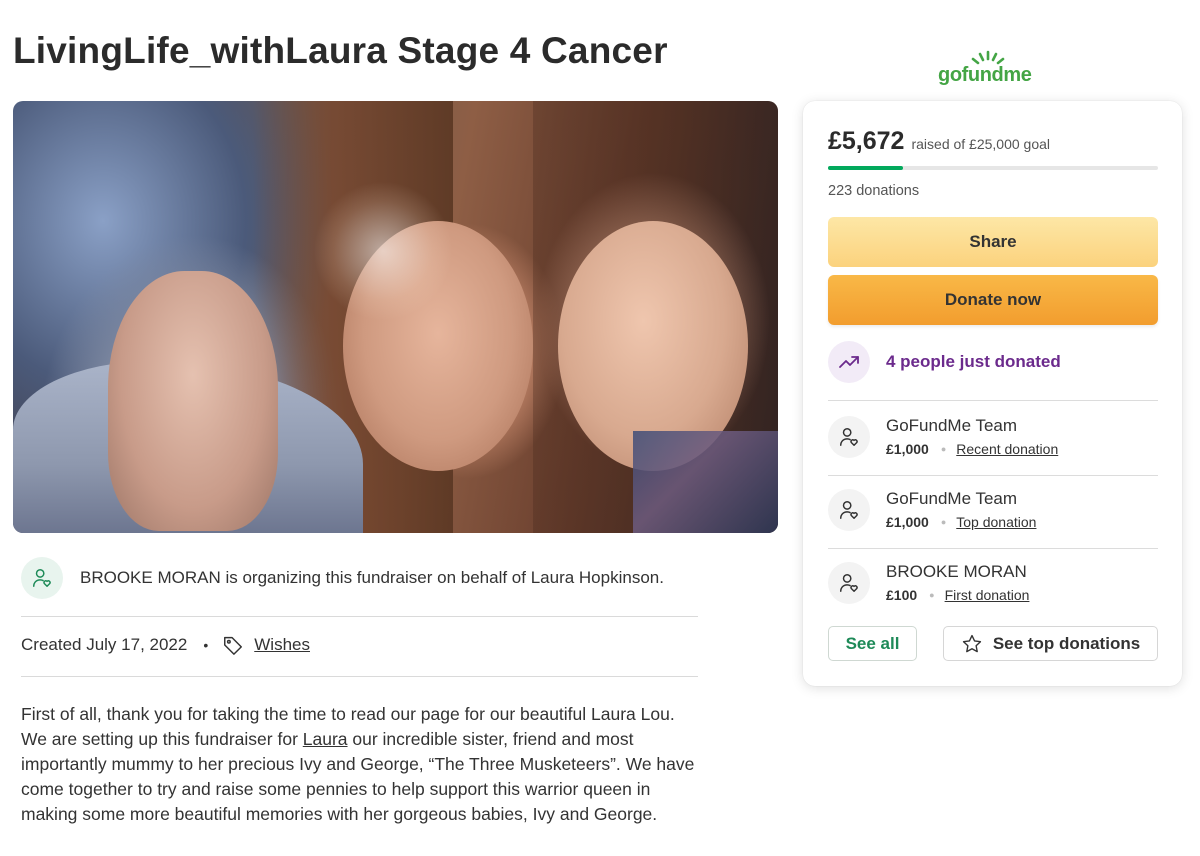 The image size is (1200, 856). I want to click on see-all-button: See all, so click(872, 643).